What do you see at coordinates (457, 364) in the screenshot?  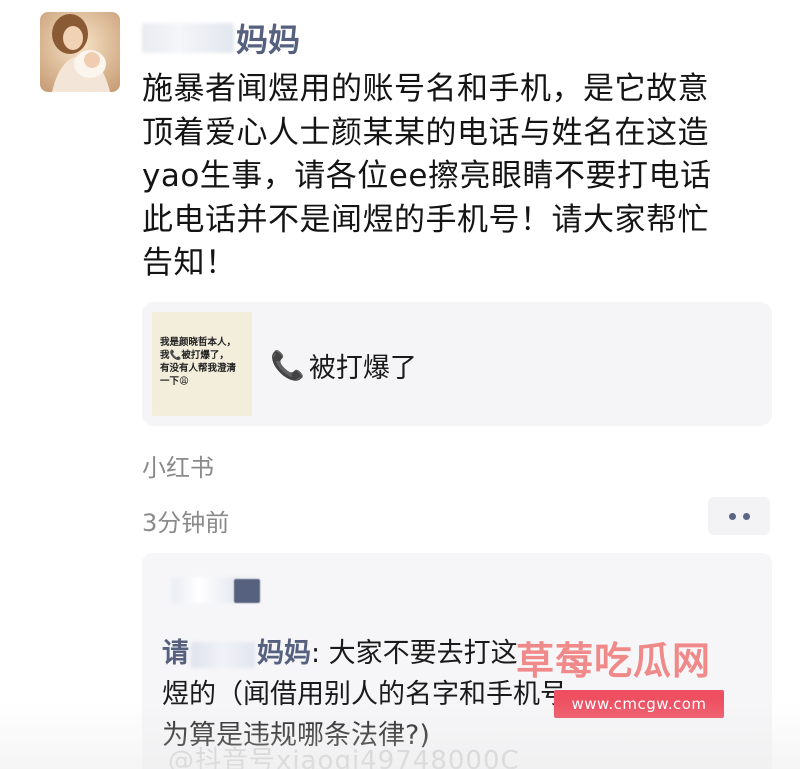 I see `shared-link-card: 我是颜晓哲本人， 我📞被打爆了， 有没有人帮我澄清 一下😩 📞 被打爆了` at bounding box center [457, 364].